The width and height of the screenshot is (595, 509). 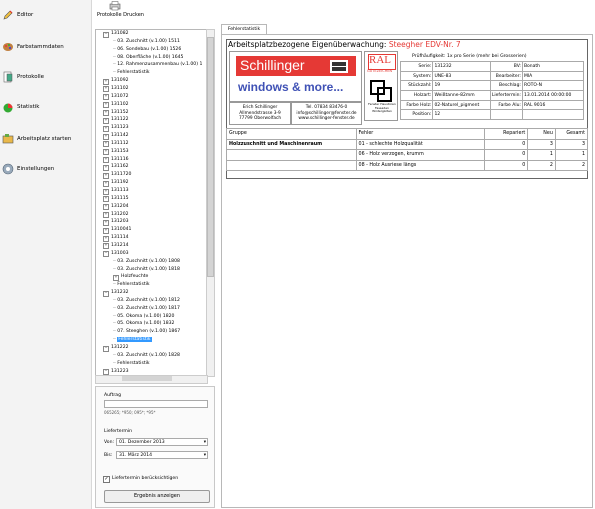 I want to click on table-row: 06 - Holz verzogen, krumm 0 1 1, so click(x=407, y=155).